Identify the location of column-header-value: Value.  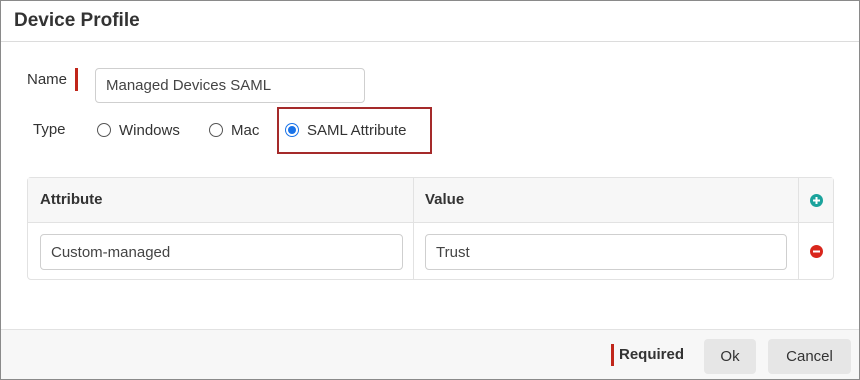
(445, 199).